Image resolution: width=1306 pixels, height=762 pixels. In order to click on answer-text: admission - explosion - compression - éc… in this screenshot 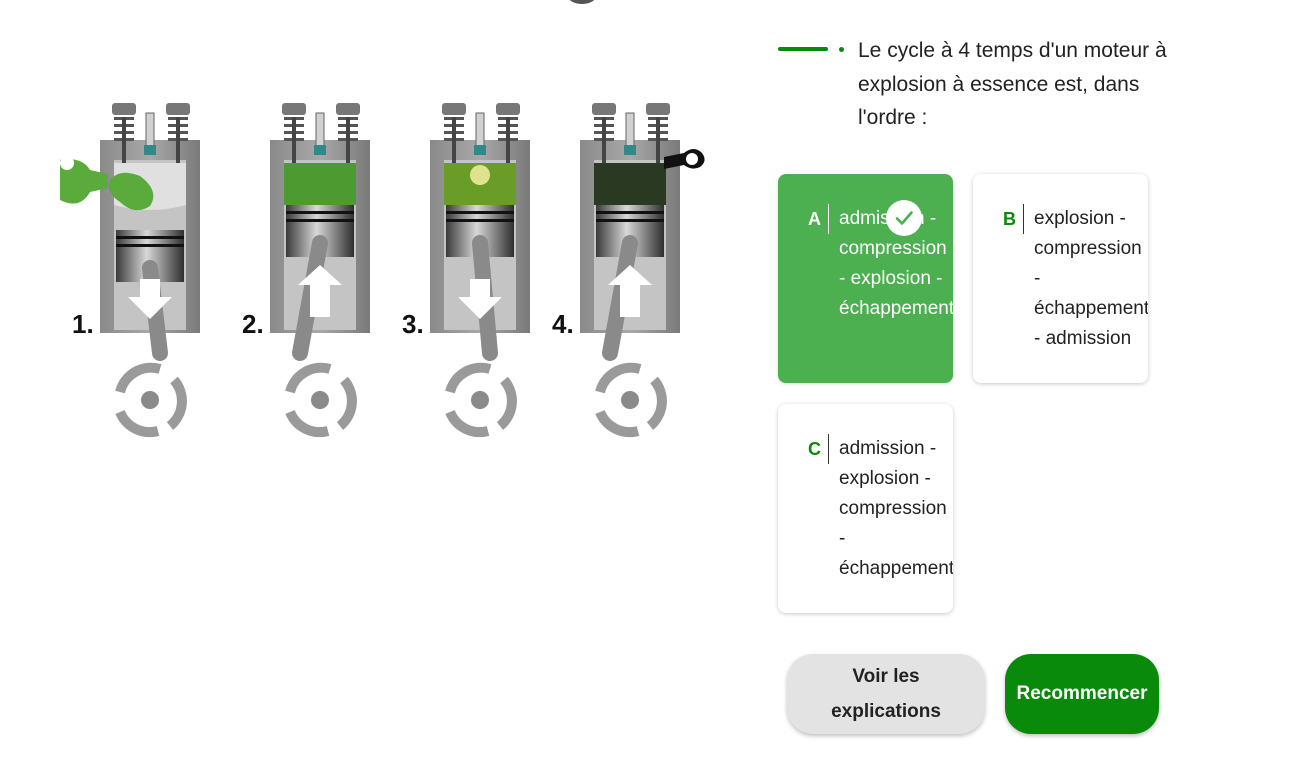, I will do `click(896, 508)`.